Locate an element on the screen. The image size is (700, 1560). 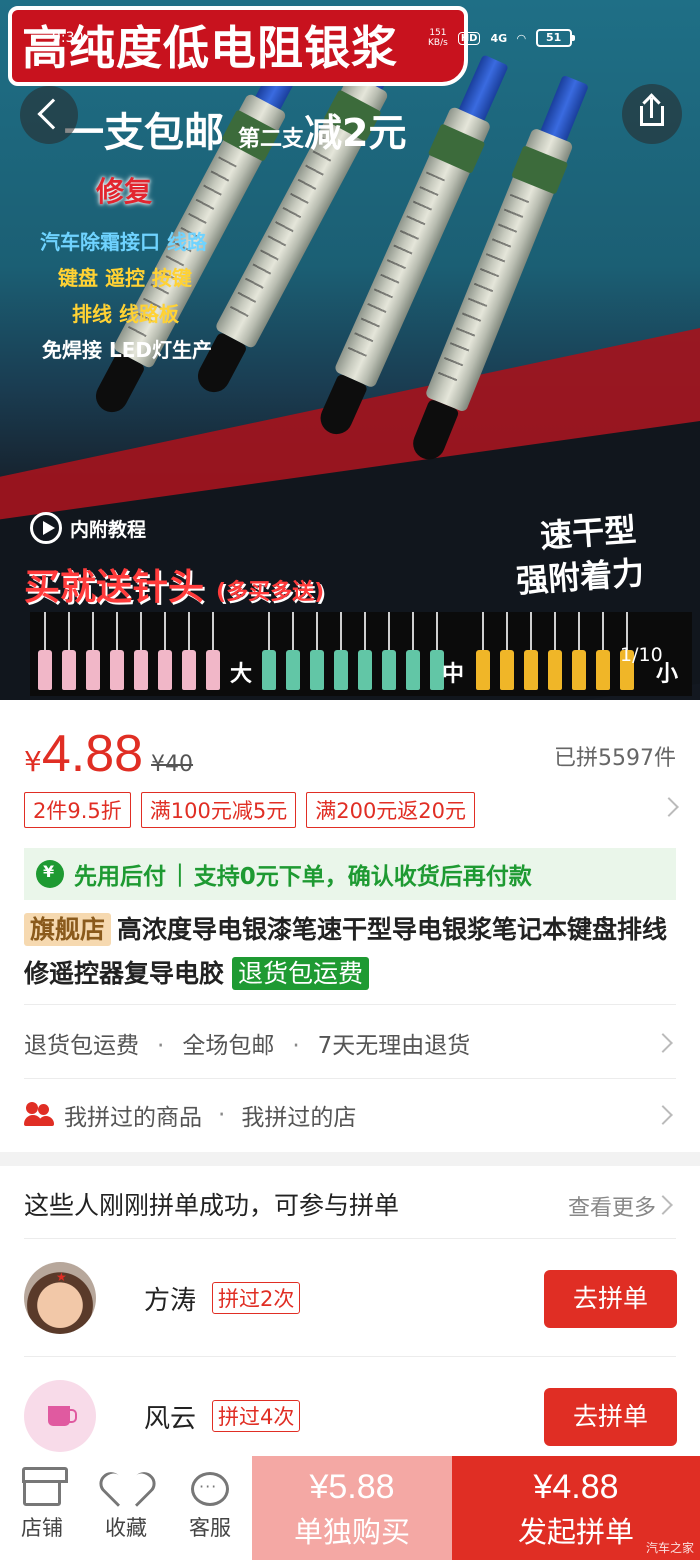
battery-icon: 51 is located at coordinates (555, 38).